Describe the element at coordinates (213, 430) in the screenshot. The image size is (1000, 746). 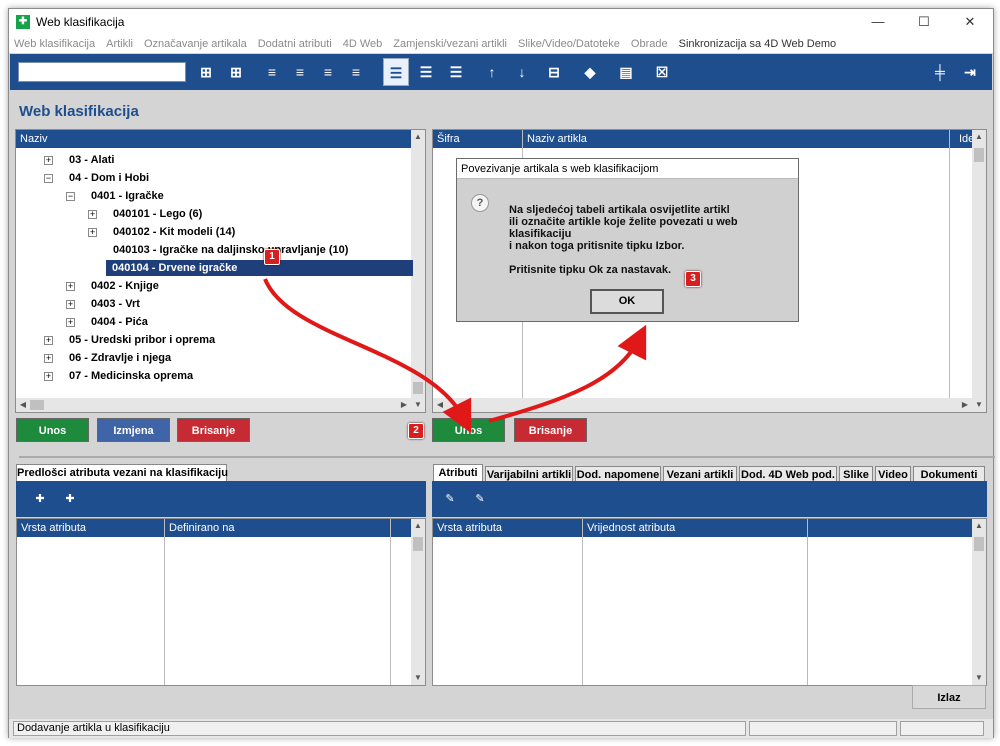
I see `brisanje-button: Brisanje` at that location.